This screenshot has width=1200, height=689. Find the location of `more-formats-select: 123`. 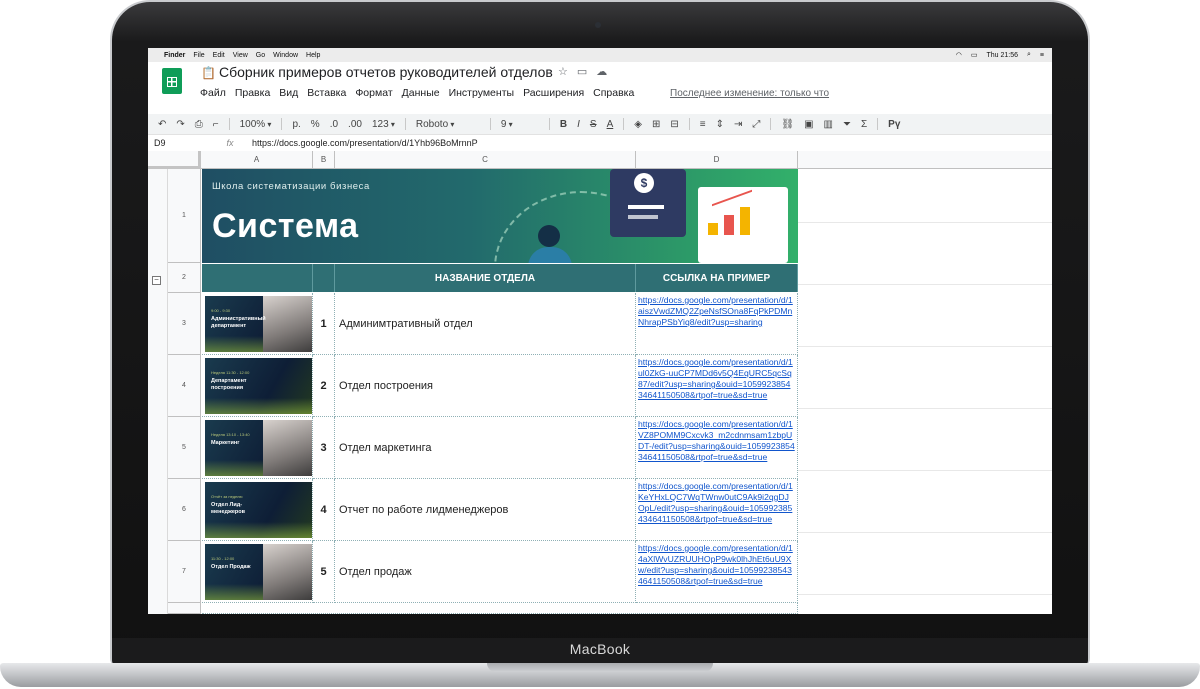

more-formats-select: 123 is located at coordinates (383, 124).